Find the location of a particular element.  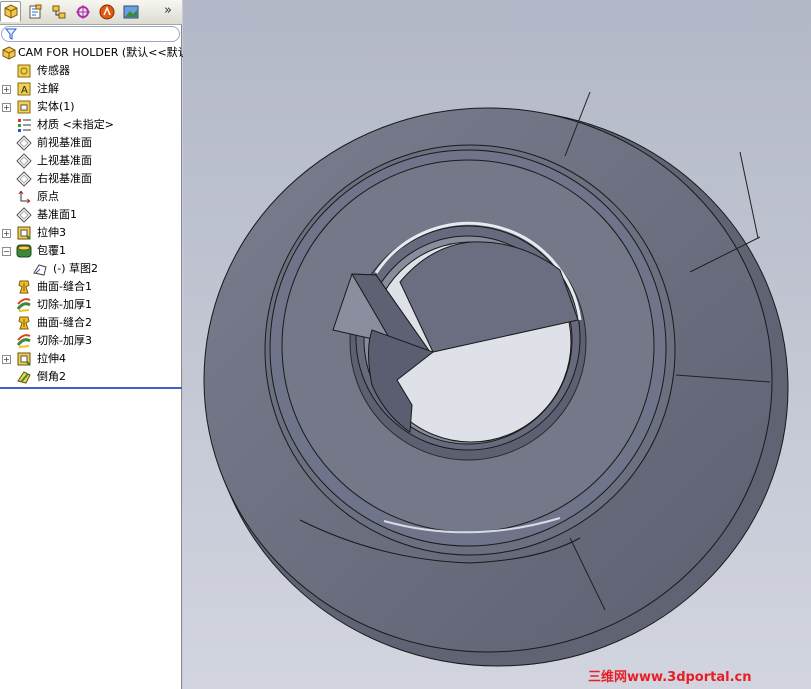

tab-dimxpert is located at coordinates (82, 11).